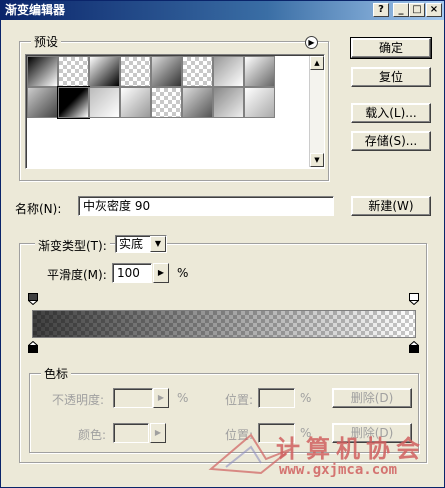 The height and width of the screenshot is (488, 445). What do you see at coordinates (222, 10) in the screenshot?
I see `title-bar: 渐变编辑器 ? _ □ ×` at bounding box center [222, 10].